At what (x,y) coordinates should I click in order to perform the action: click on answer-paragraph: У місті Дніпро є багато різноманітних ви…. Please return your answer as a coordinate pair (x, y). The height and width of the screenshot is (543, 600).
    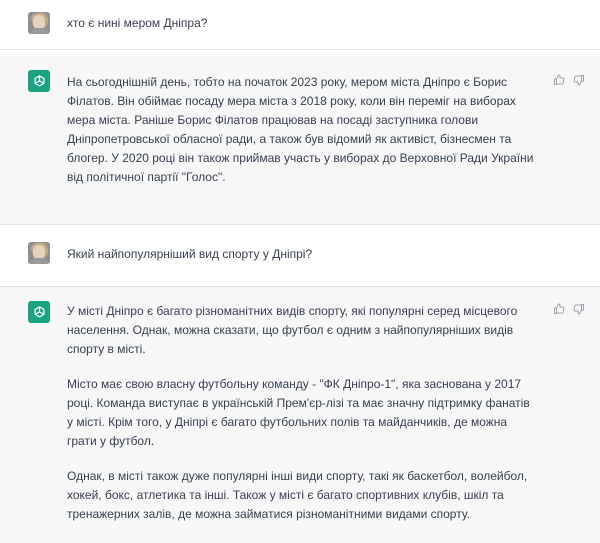
    Looking at the image, I should click on (292, 330).